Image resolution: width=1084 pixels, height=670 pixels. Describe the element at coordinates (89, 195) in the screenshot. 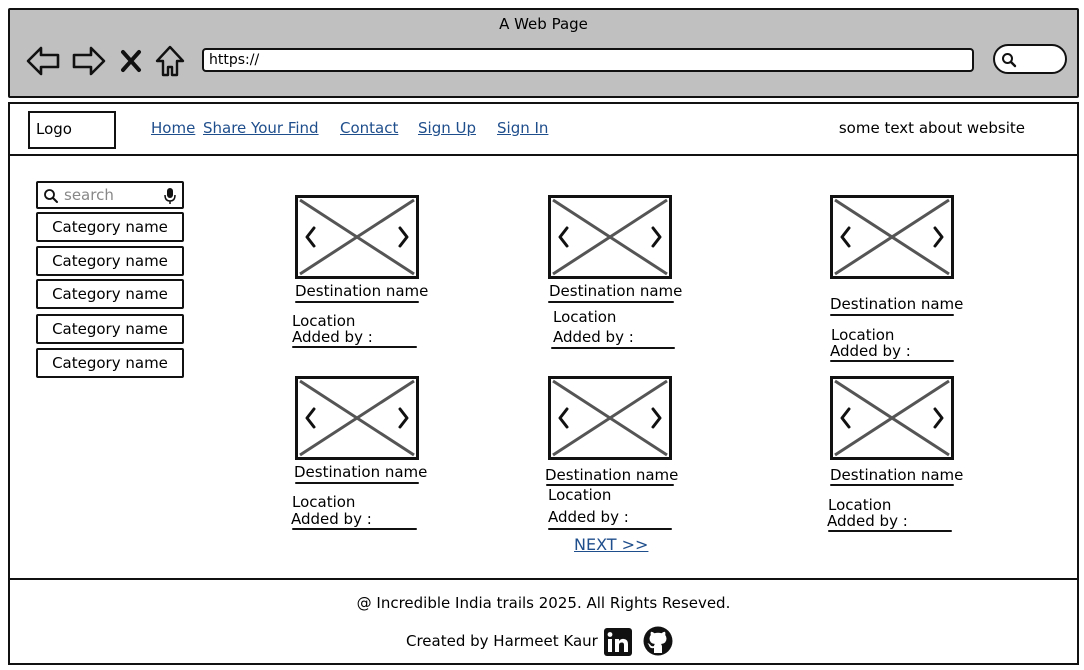

I see `search-placeholder: search` at that location.